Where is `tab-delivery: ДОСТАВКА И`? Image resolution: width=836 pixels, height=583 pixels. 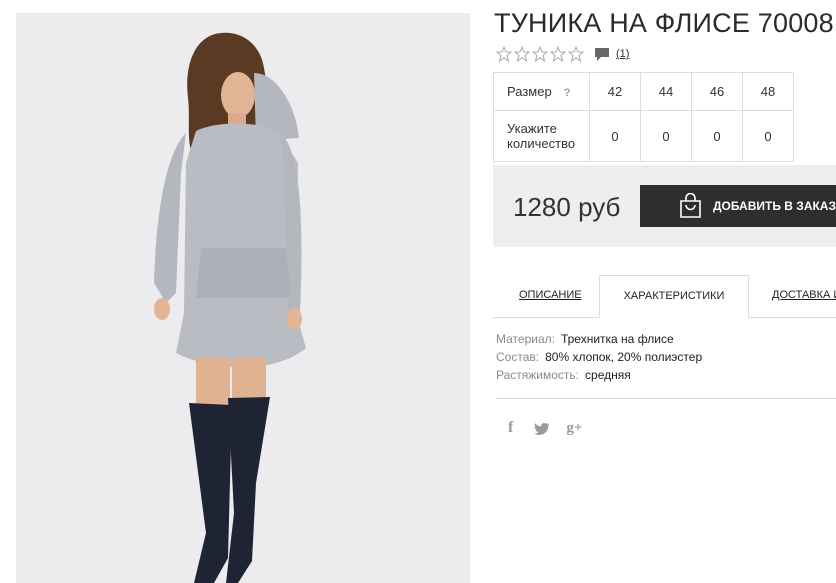
tab-delivery: ДОСТАВКА И is located at coordinates (804, 296).